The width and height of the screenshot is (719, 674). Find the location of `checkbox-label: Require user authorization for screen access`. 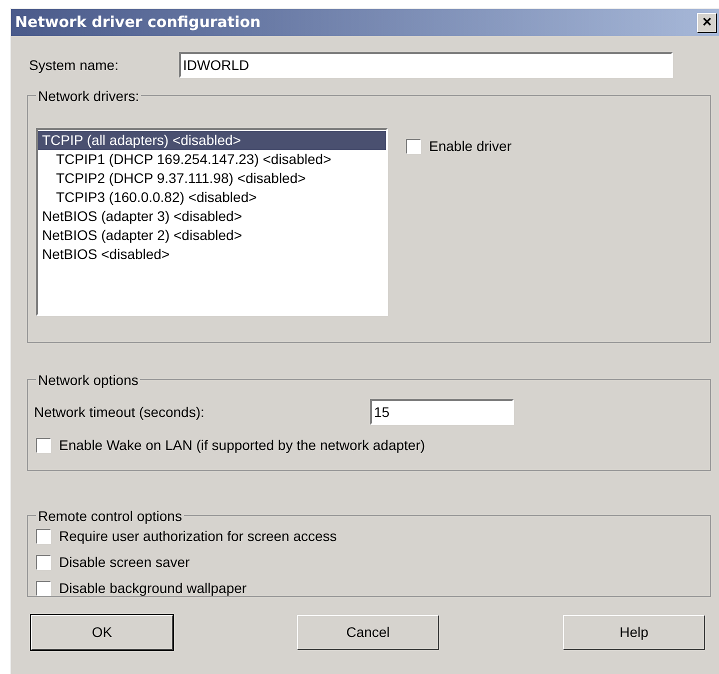

checkbox-label: Require user authorization for screen access is located at coordinates (198, 536).